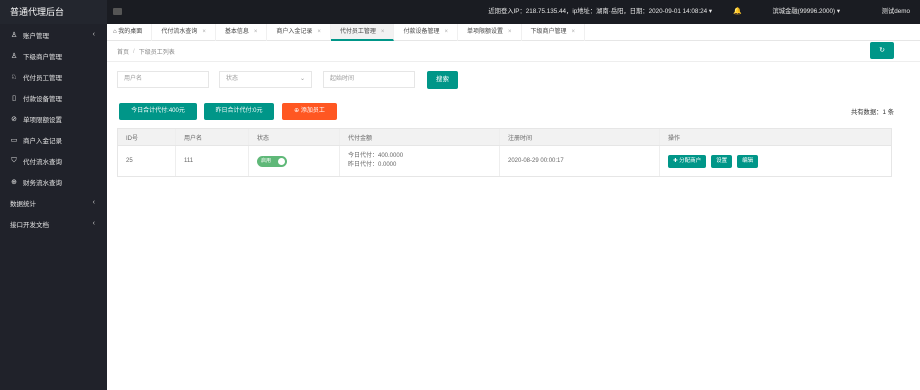 The height and width of the screenshot is (390, 920). What do you see at coordinates (158, 111) in the screenshot?
I see `today-total-button: 今日合计代付:400元` at bounding box center [158, 111].